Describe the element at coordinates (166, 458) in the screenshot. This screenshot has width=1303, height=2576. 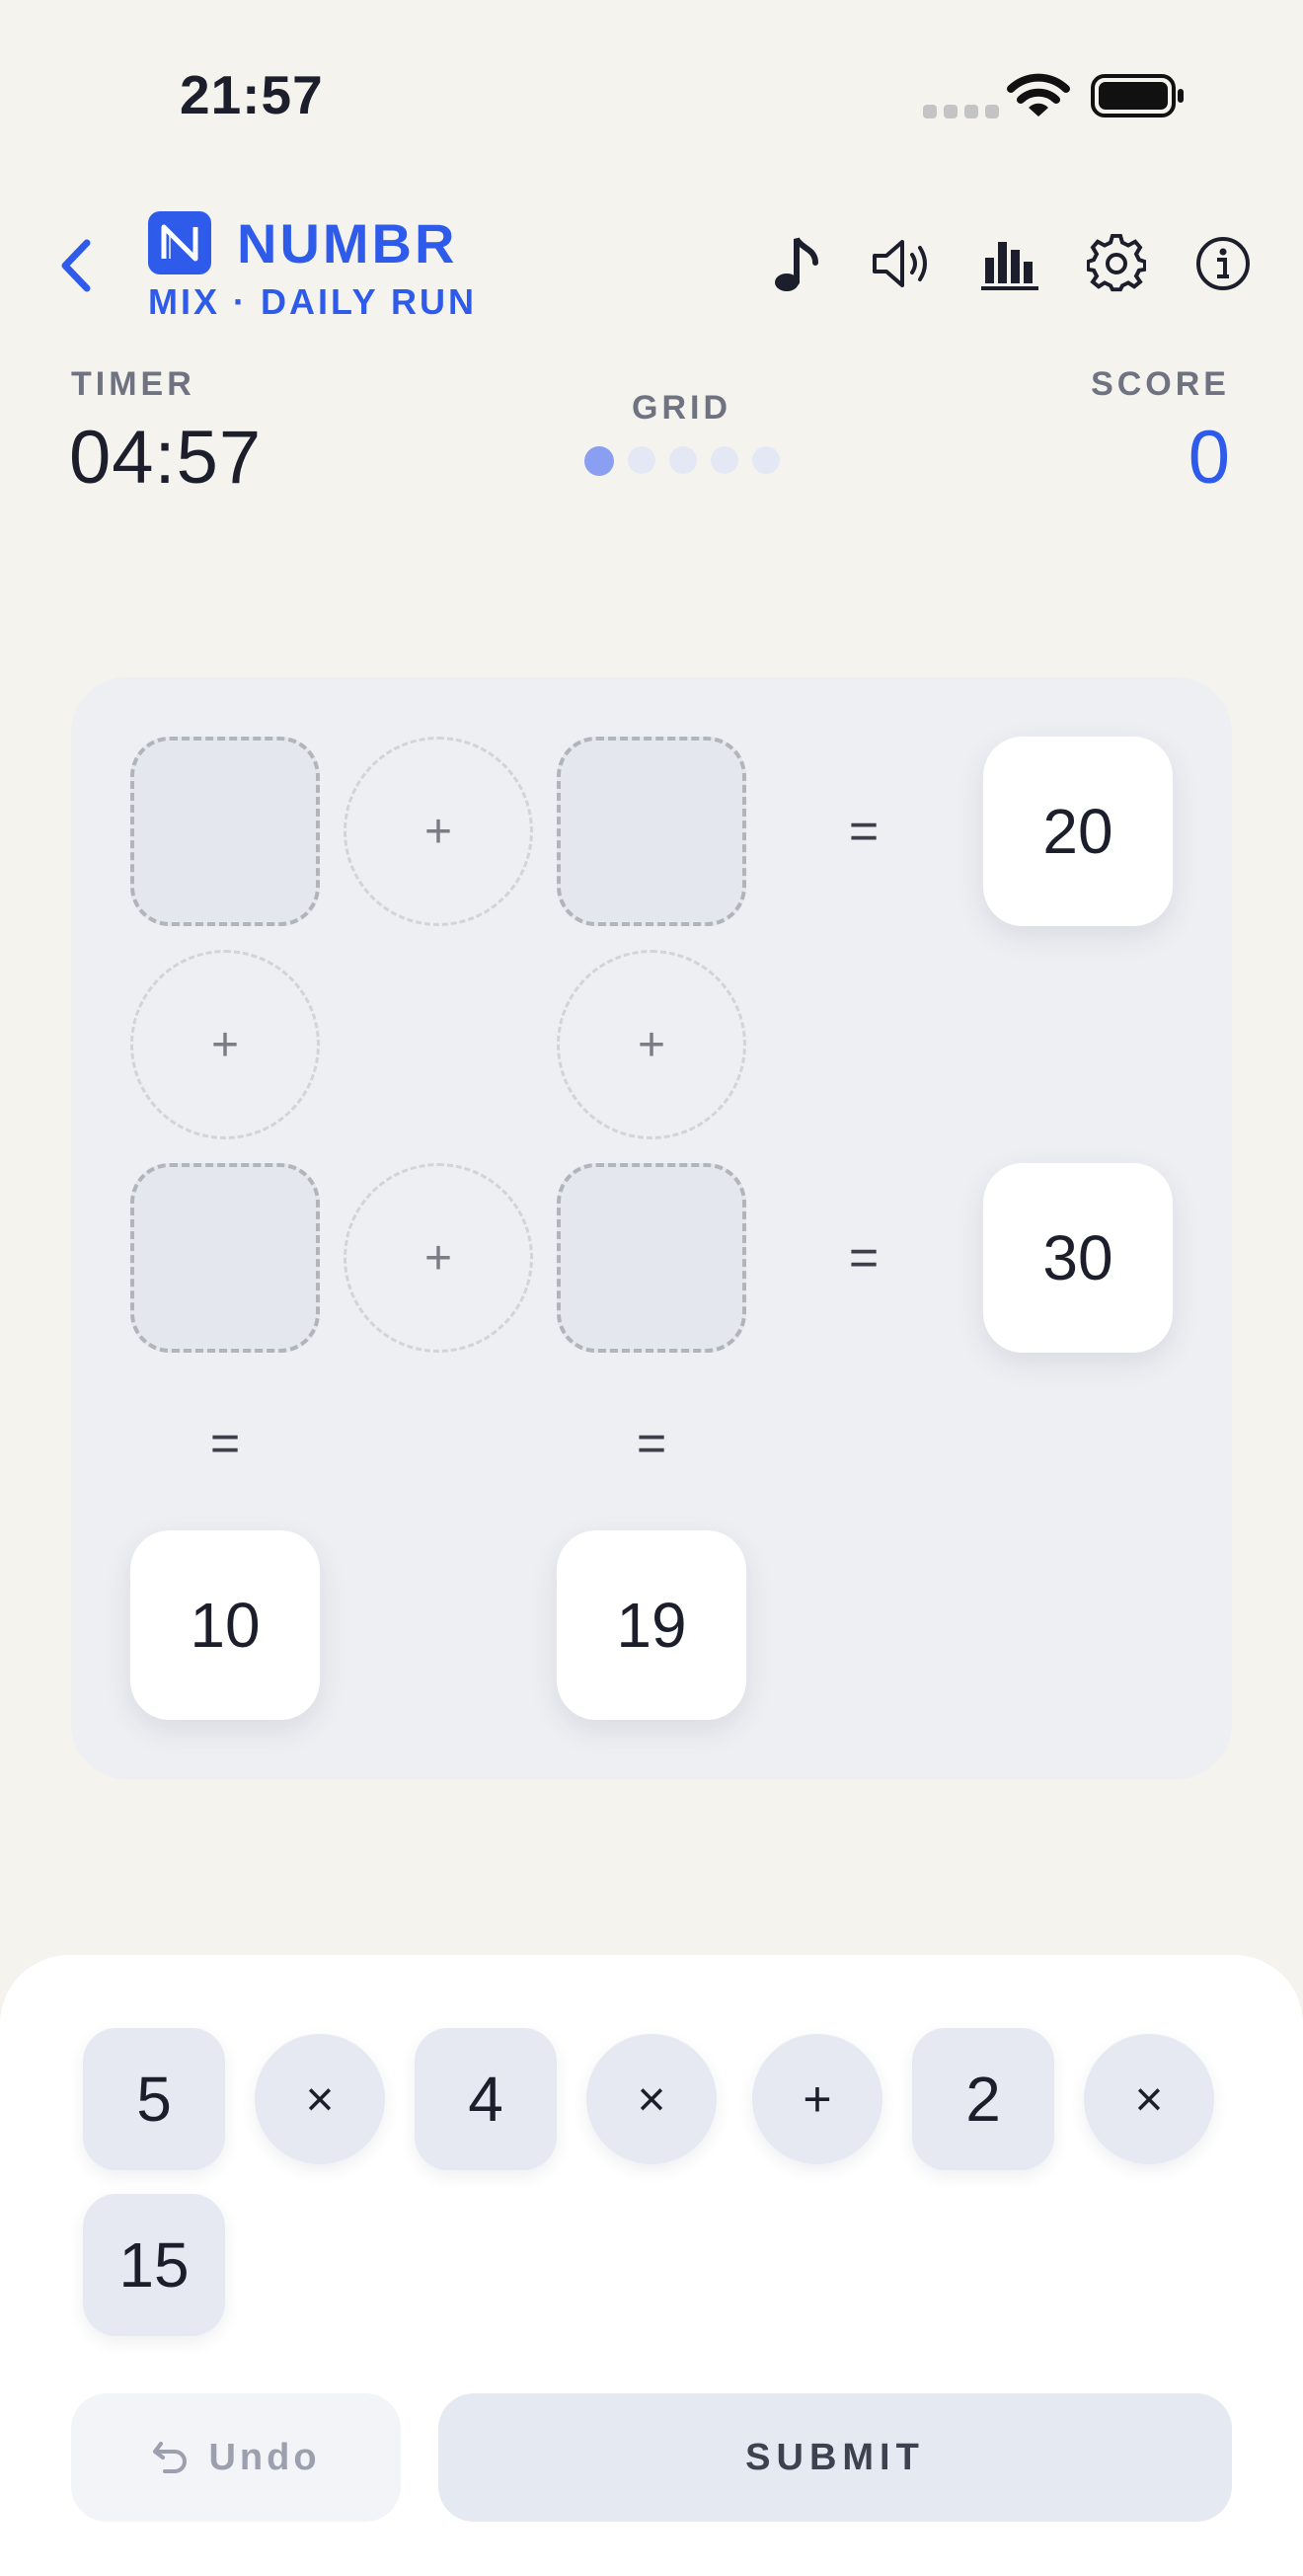
I see `timer-value: 04:57` at that location.